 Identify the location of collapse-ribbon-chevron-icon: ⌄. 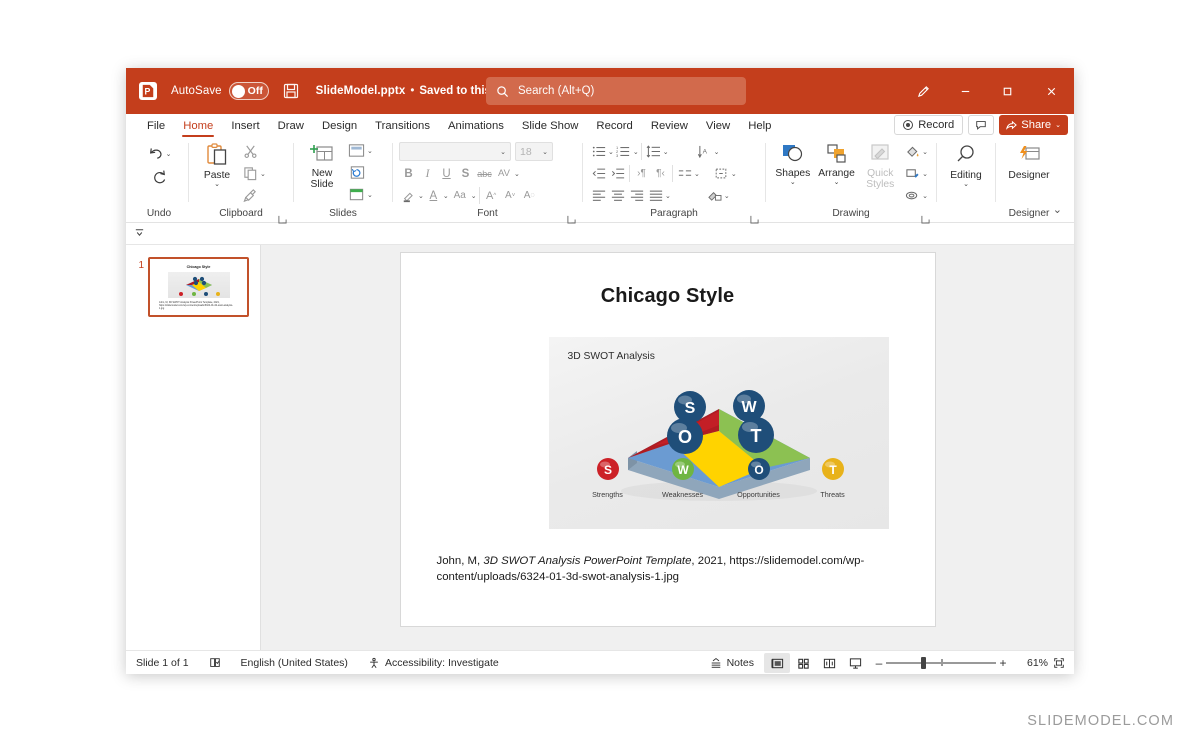
(1057, 209).